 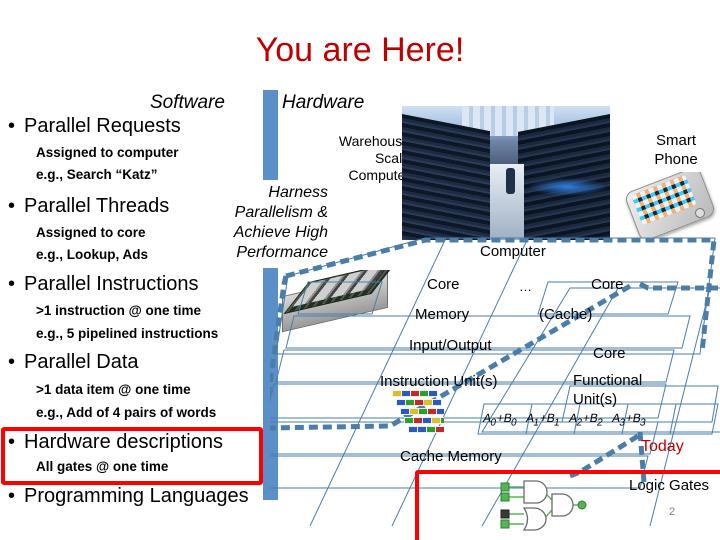 What do you see at coordinates (323, 102) in the screenshot?
I see `hardware-column-heading: Hardware` at bounding box center [323, 102].